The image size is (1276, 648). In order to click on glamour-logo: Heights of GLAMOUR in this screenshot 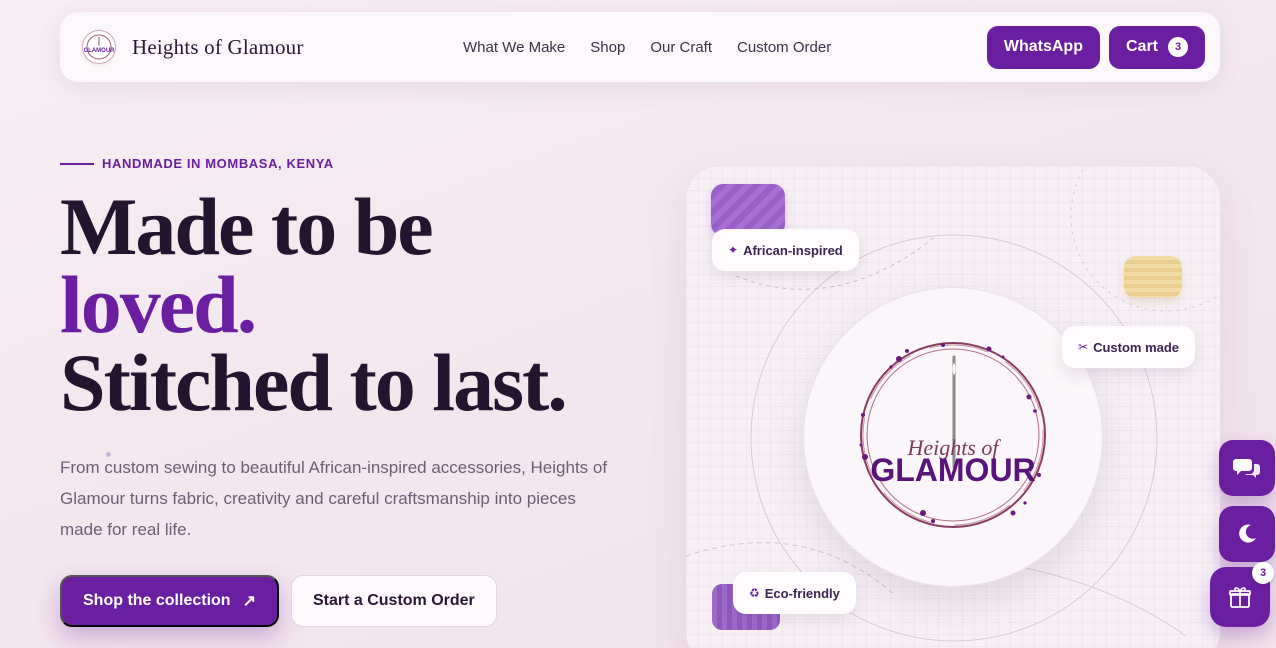, I will do `click(952, 435)`.